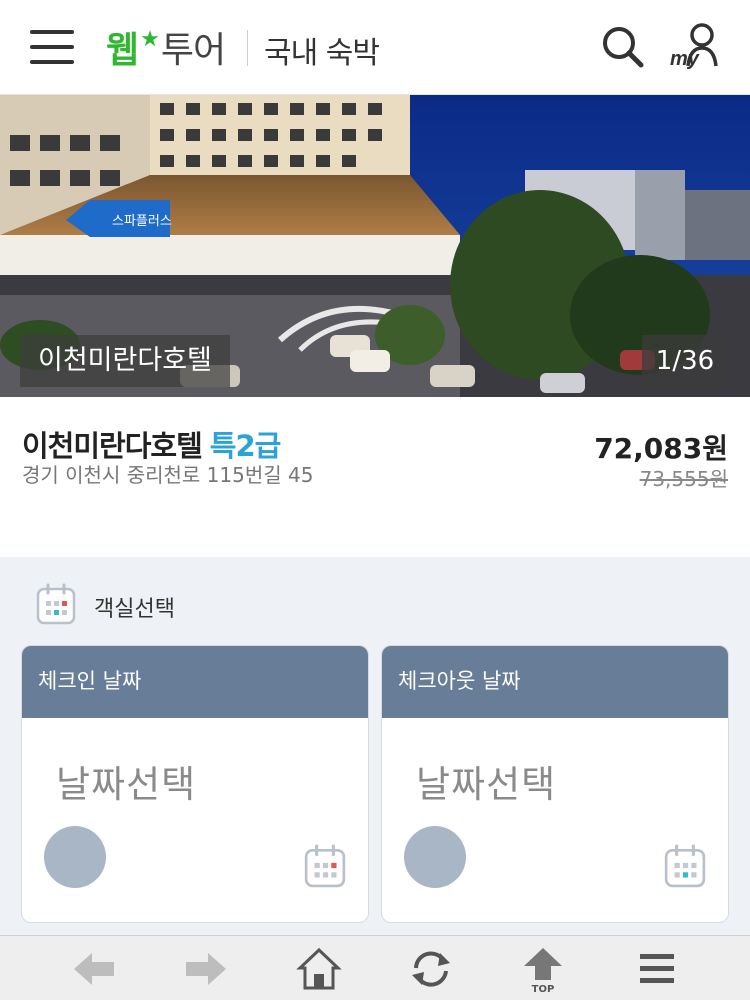 The image size is (750, 1000). What do you see at coordinates (195, 682) in the screenshot?
I see `checkin-header: 체크인 날짜` at bounding box center [195, 682].